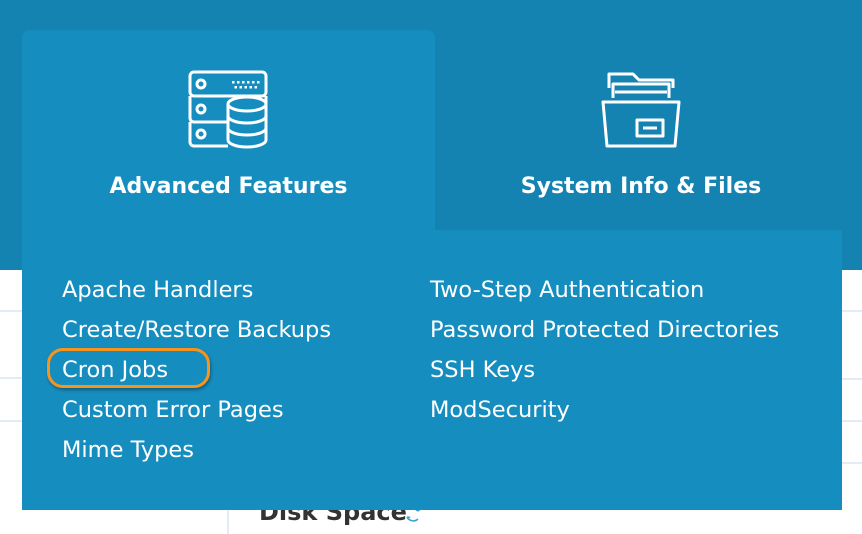 This screenshot has height=534, width=862. What do you see at coordinates (228, 109) in the screenshot?
I see `server-database-icon` at bounding box center [228, 109].